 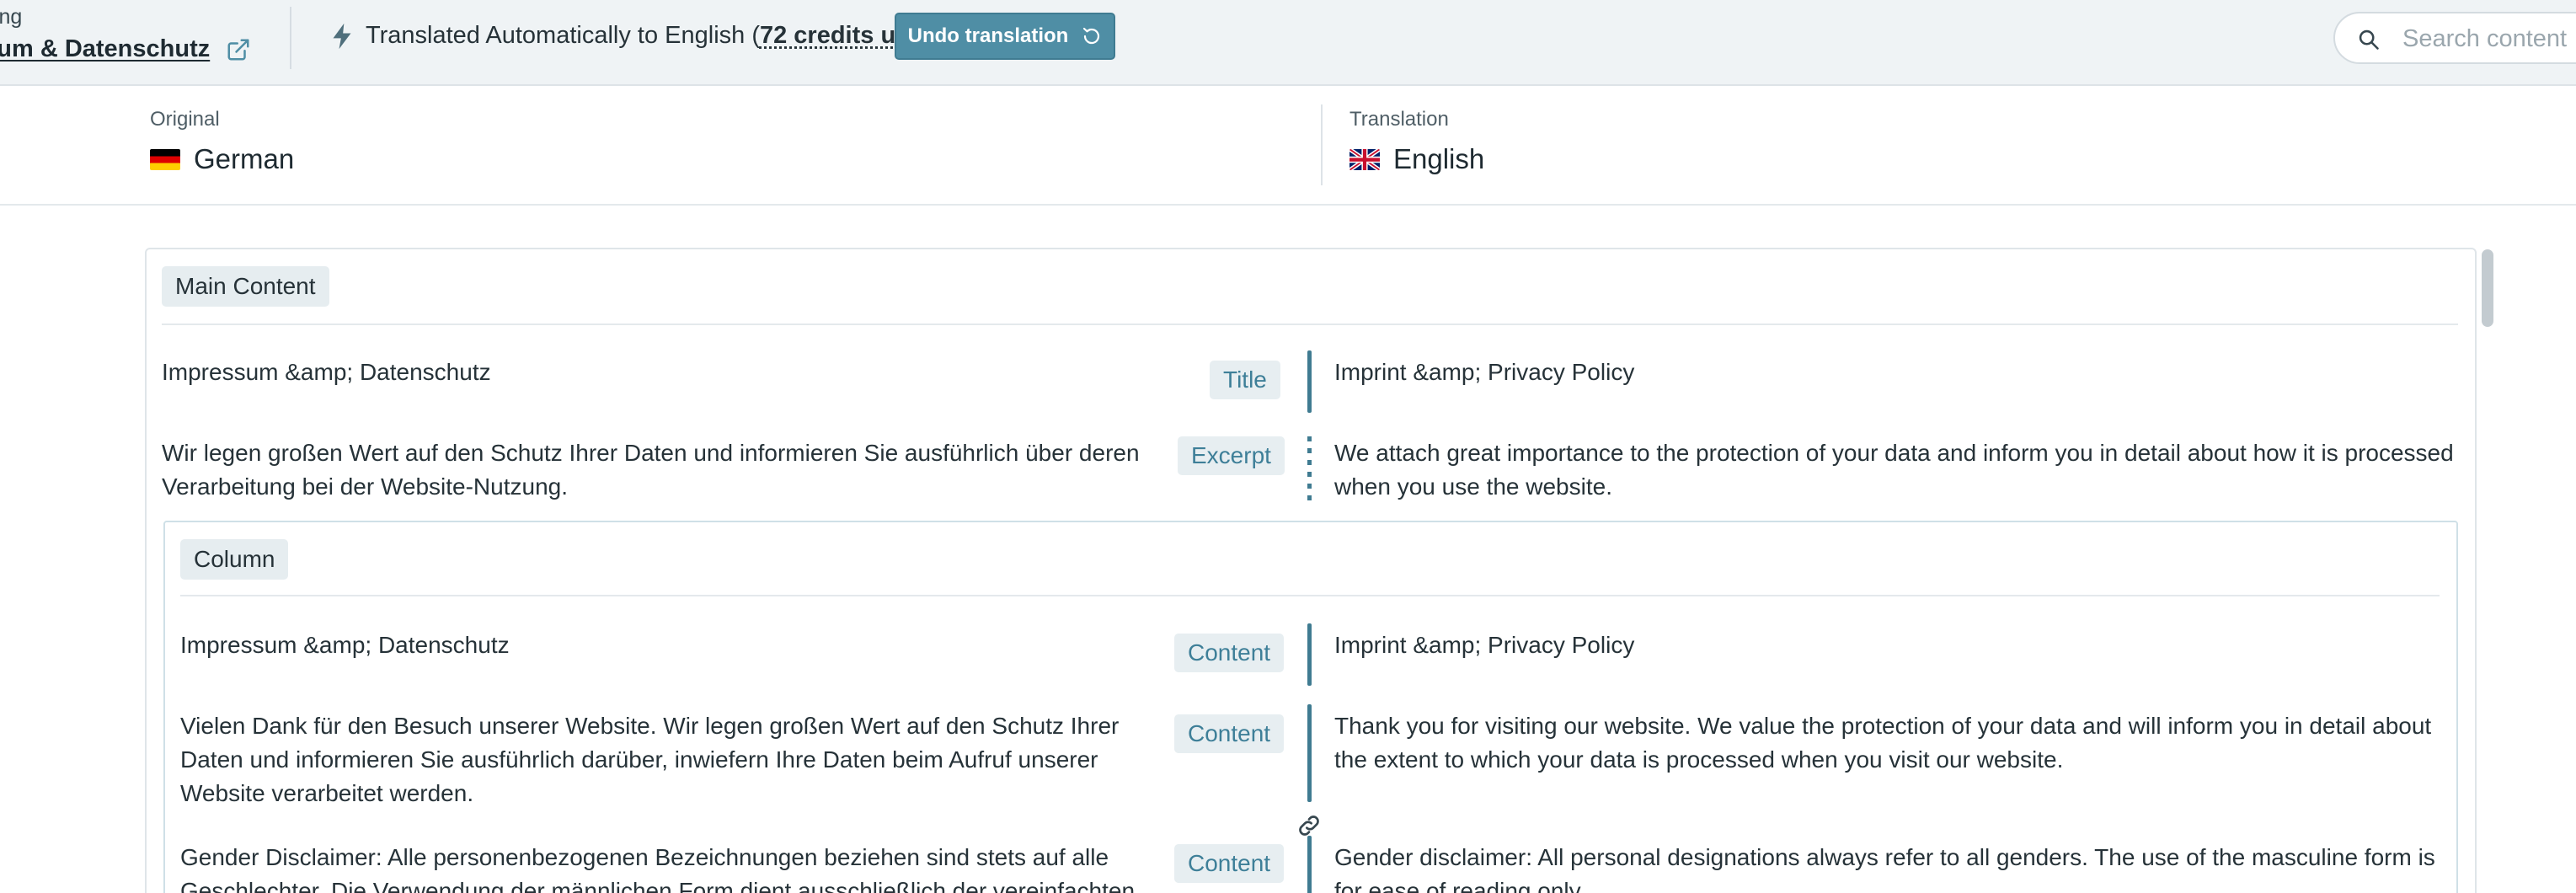 What do you see at coordinates (165, 159) in the screenshot?
I see `flag-germany-icon` at bounding box center [165, 159].